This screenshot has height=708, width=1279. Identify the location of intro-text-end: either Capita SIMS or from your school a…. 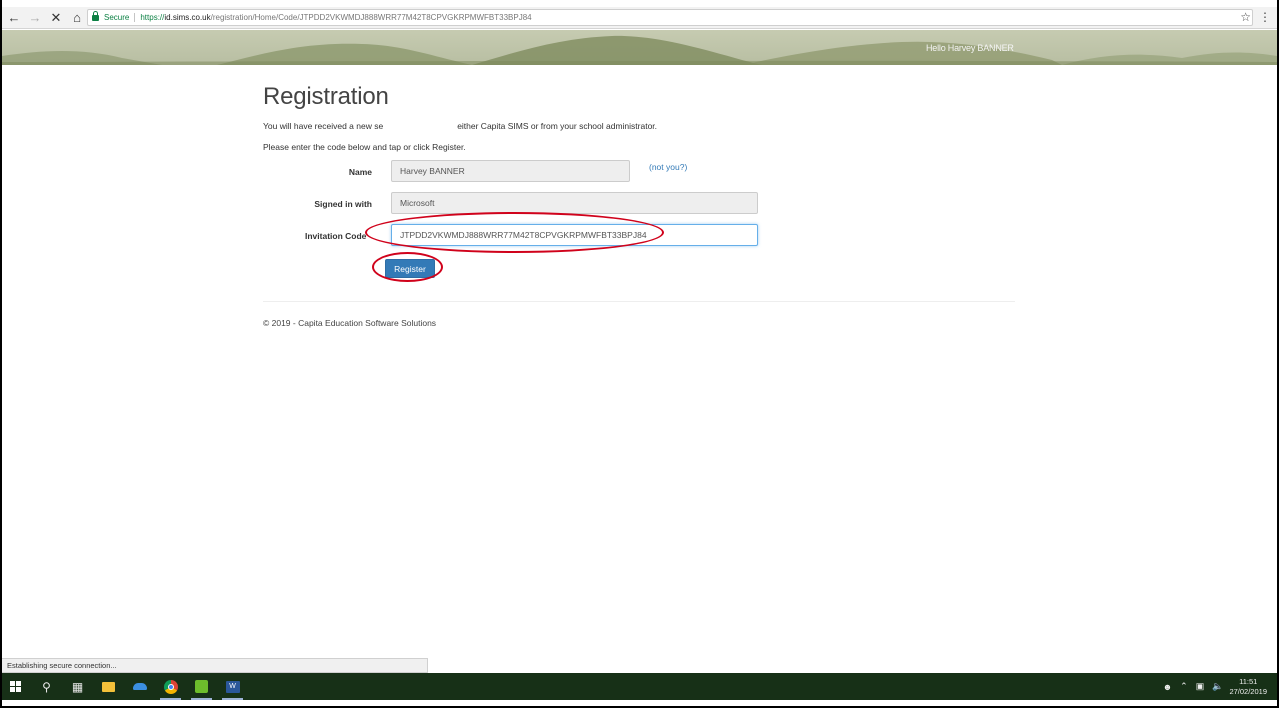
(557, 126).